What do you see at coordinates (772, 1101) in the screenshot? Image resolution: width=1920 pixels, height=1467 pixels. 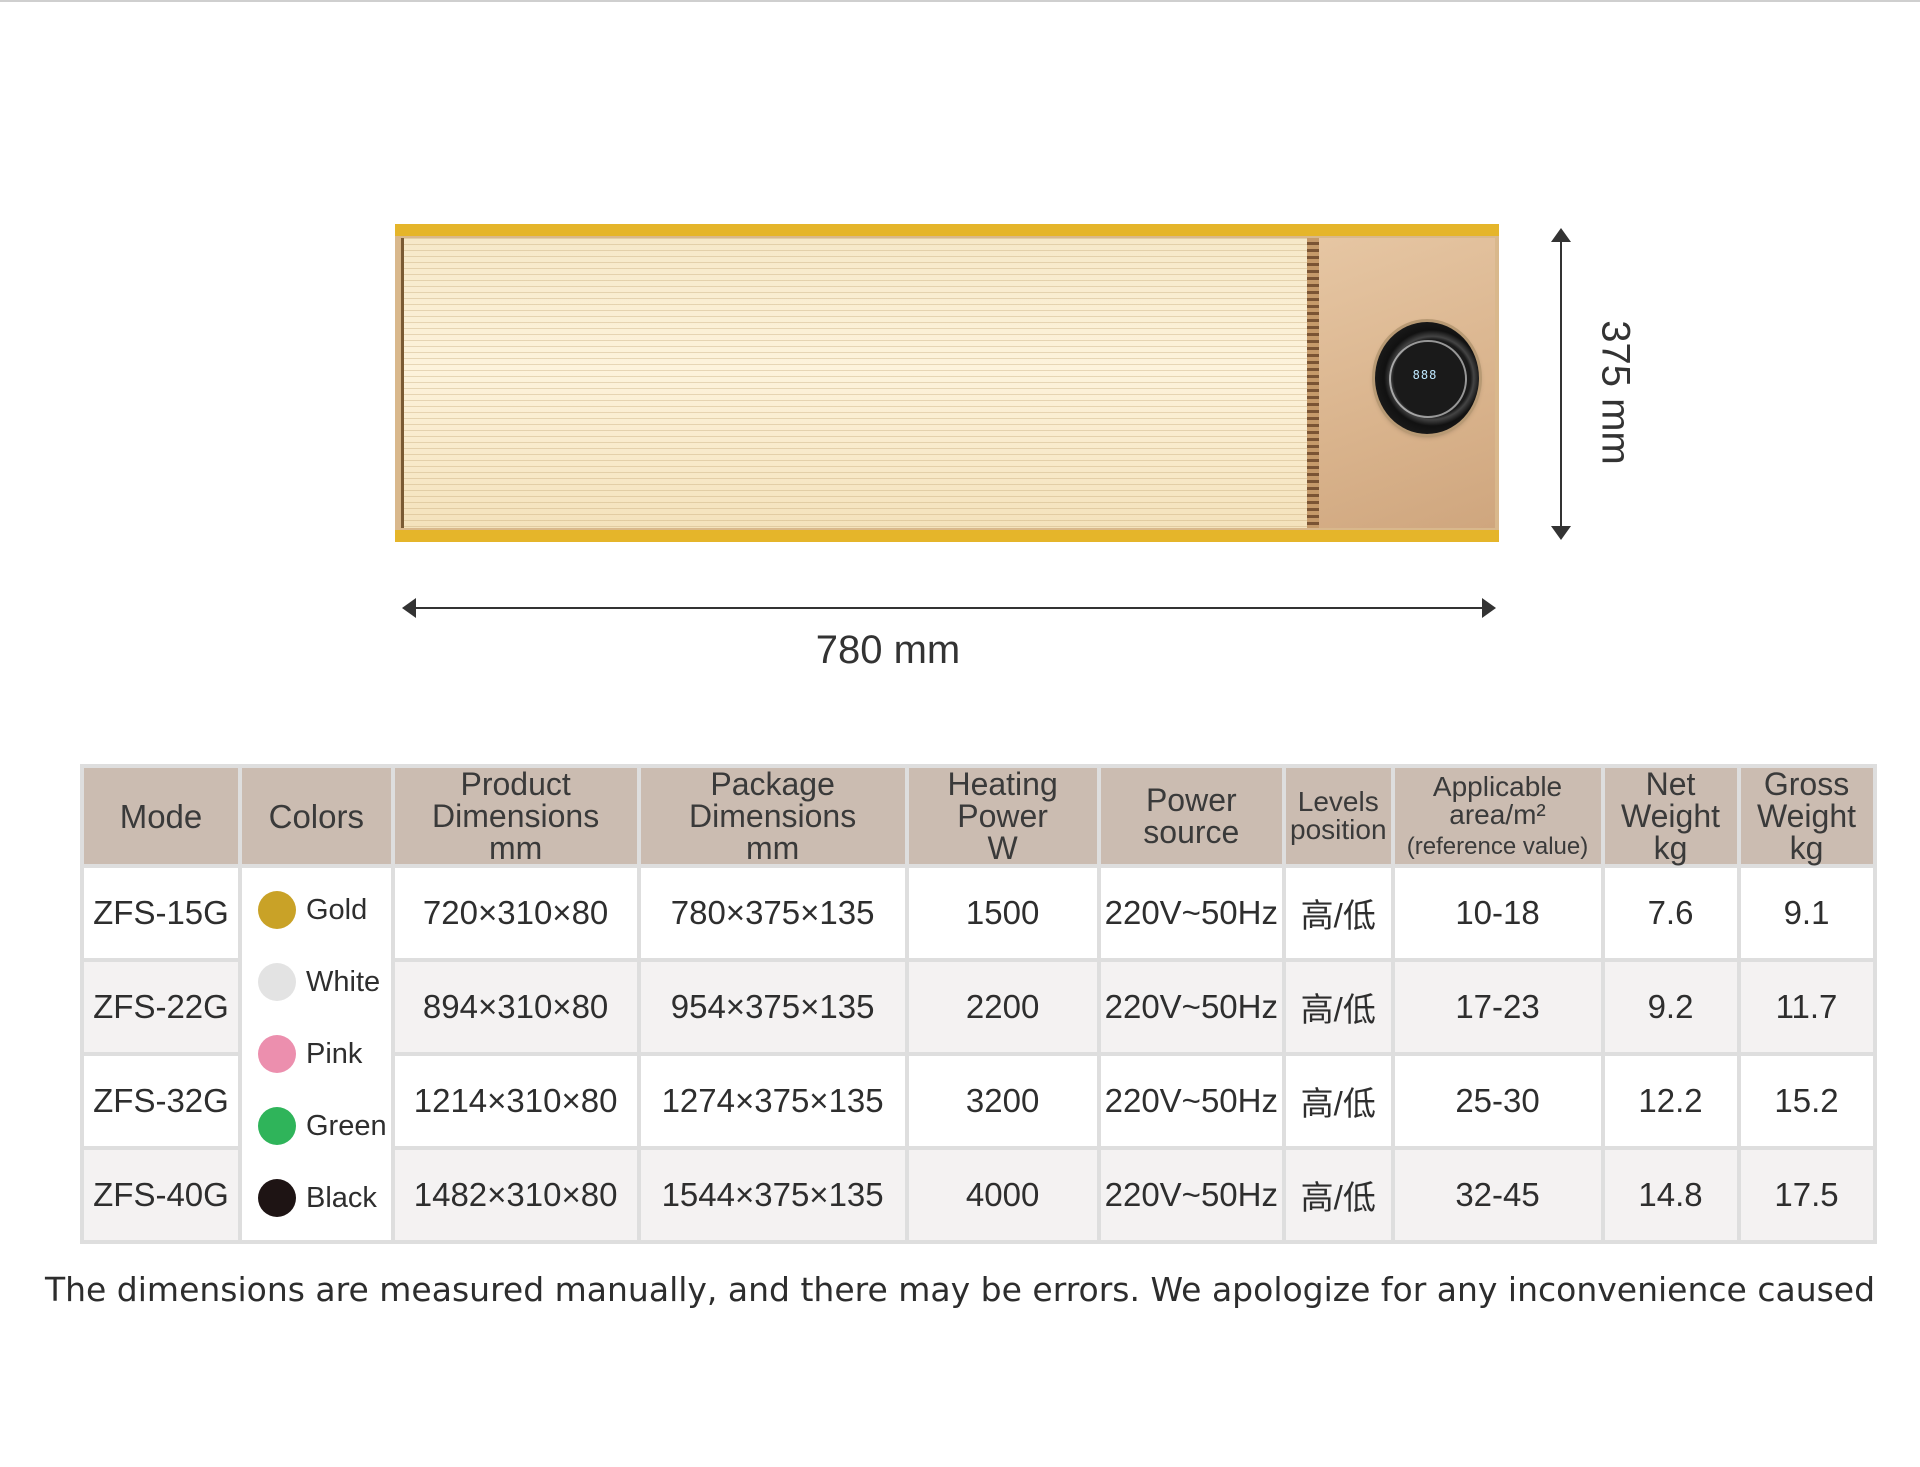 I see `cell-package-dimensions: 1274×375×135` at bounding box center [772, 1101].